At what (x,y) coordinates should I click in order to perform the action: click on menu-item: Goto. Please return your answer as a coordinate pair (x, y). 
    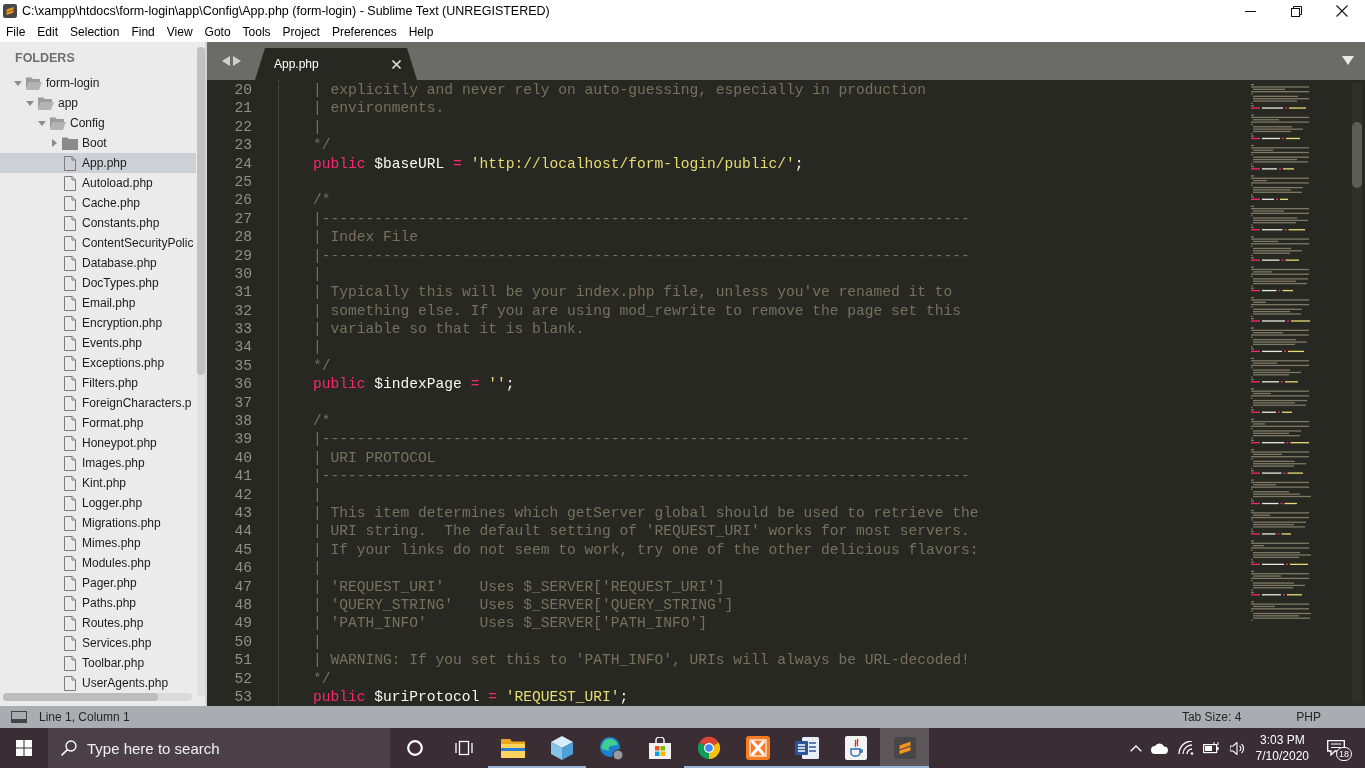
    Looking at the image, I should click on (217, 32).